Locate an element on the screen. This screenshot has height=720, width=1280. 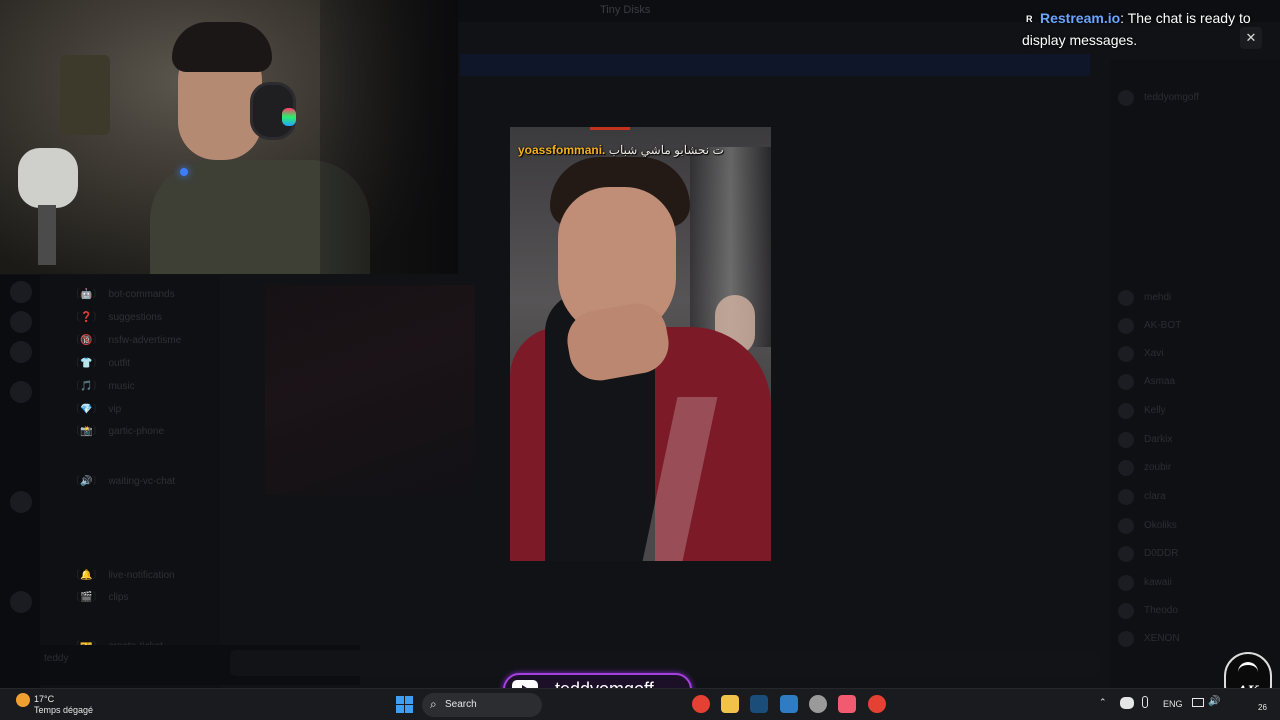
weather-icon is located at coordinates (23, 700).